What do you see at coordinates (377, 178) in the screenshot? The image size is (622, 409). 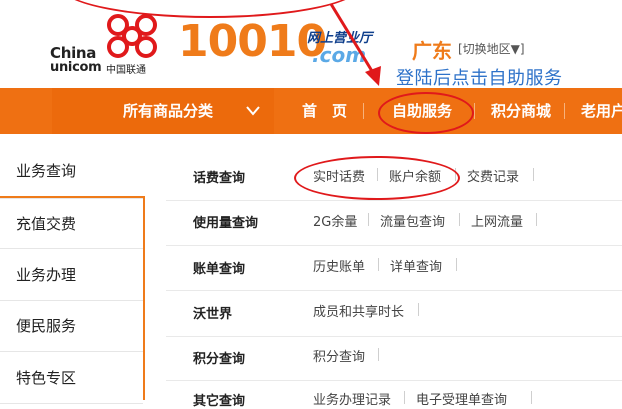 I see `annotation-ellipse-bill-links` at bounding box center [377, 178].